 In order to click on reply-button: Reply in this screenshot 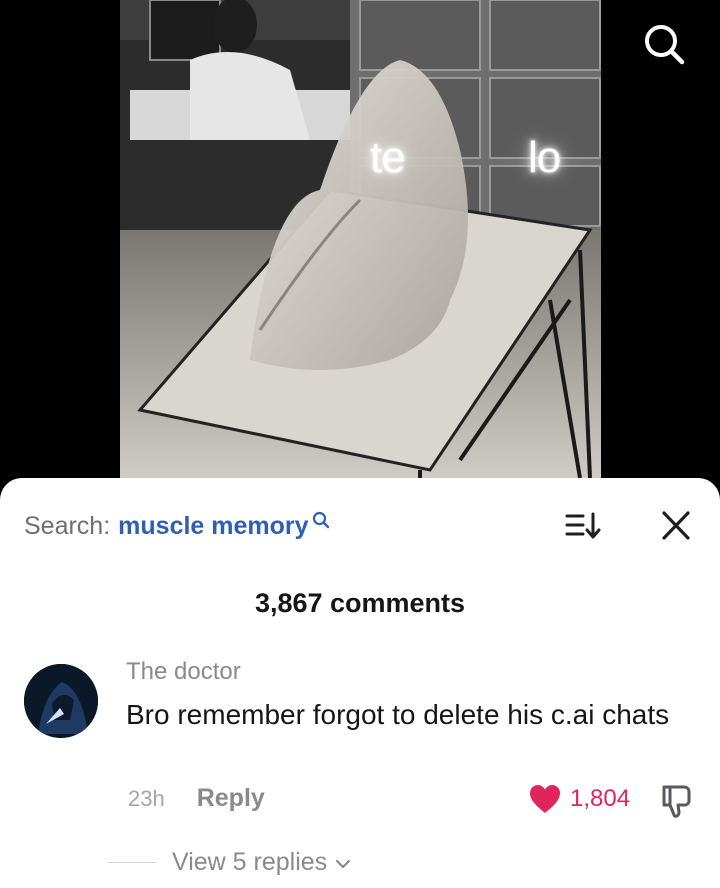, I will do `click(231, 798)`.